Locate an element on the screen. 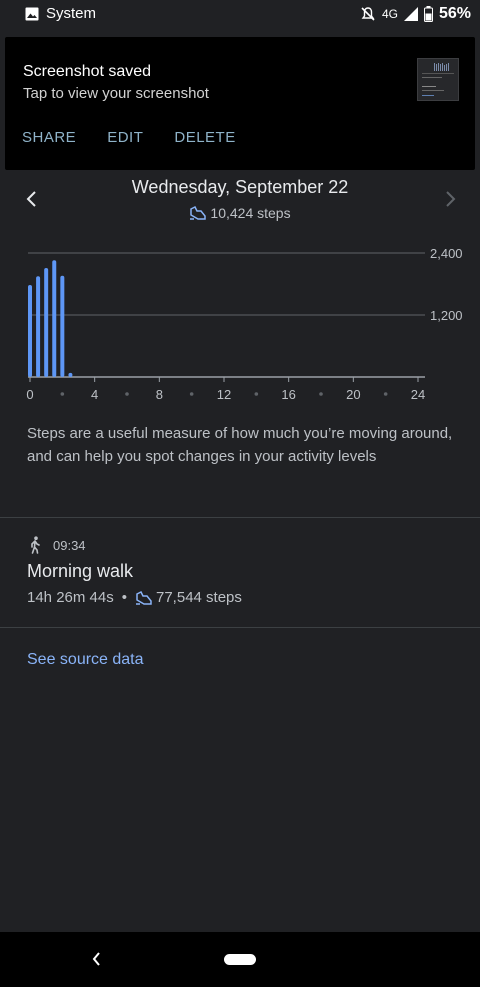 The image size is (480, 987). walking-icon is located at coordinates (35, 545).